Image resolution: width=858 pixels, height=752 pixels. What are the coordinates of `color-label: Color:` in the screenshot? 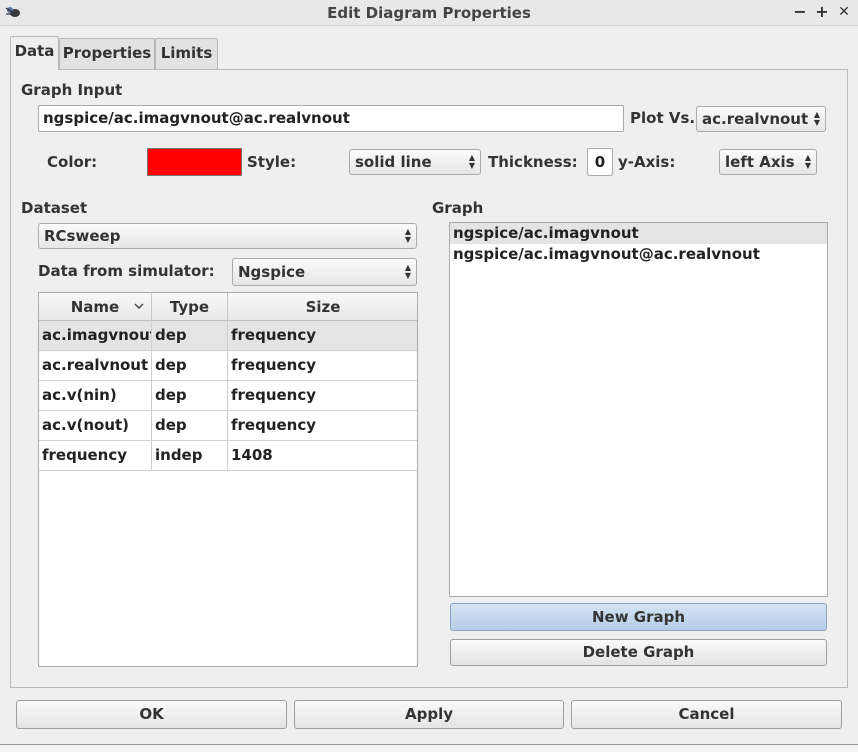 It's located at (72, 162).